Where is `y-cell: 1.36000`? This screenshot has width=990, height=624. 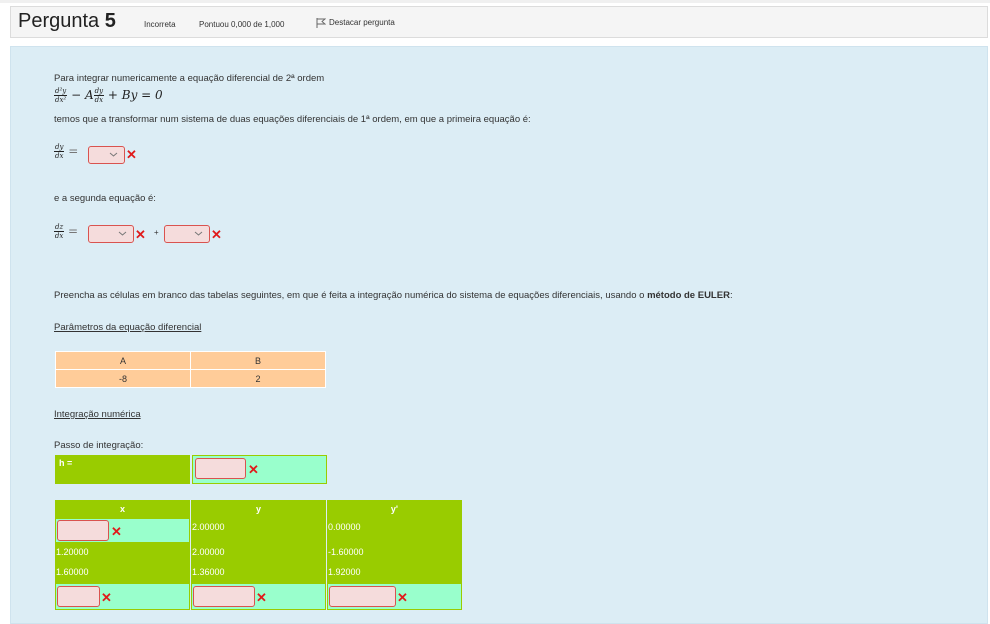 y-cell: 1.36000 is located at coordinates (258, 574).